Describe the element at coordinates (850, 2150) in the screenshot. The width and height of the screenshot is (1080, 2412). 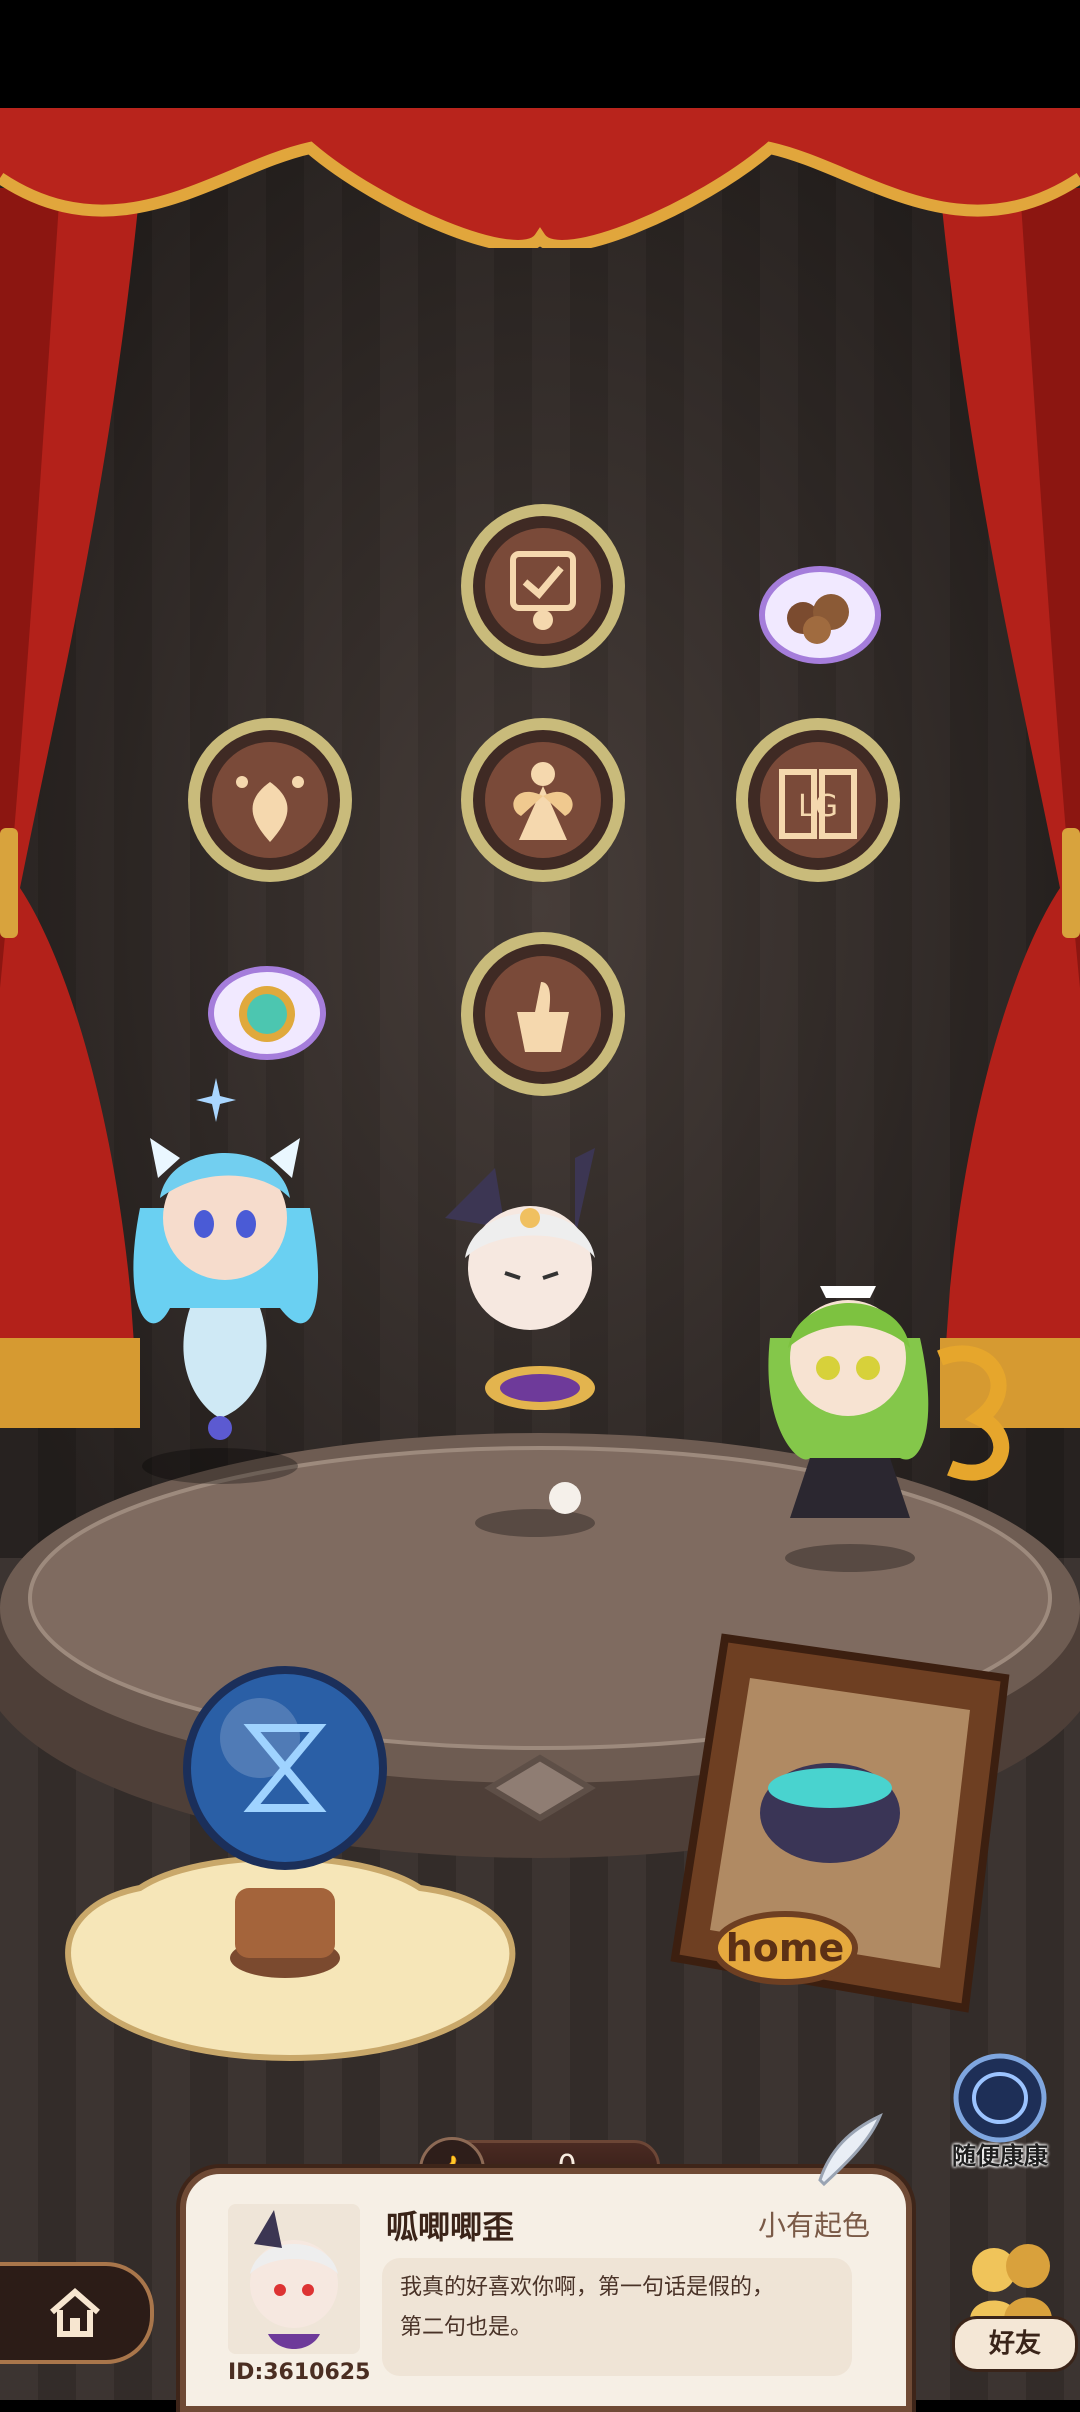
I see `edit-quill-icon` at that location.